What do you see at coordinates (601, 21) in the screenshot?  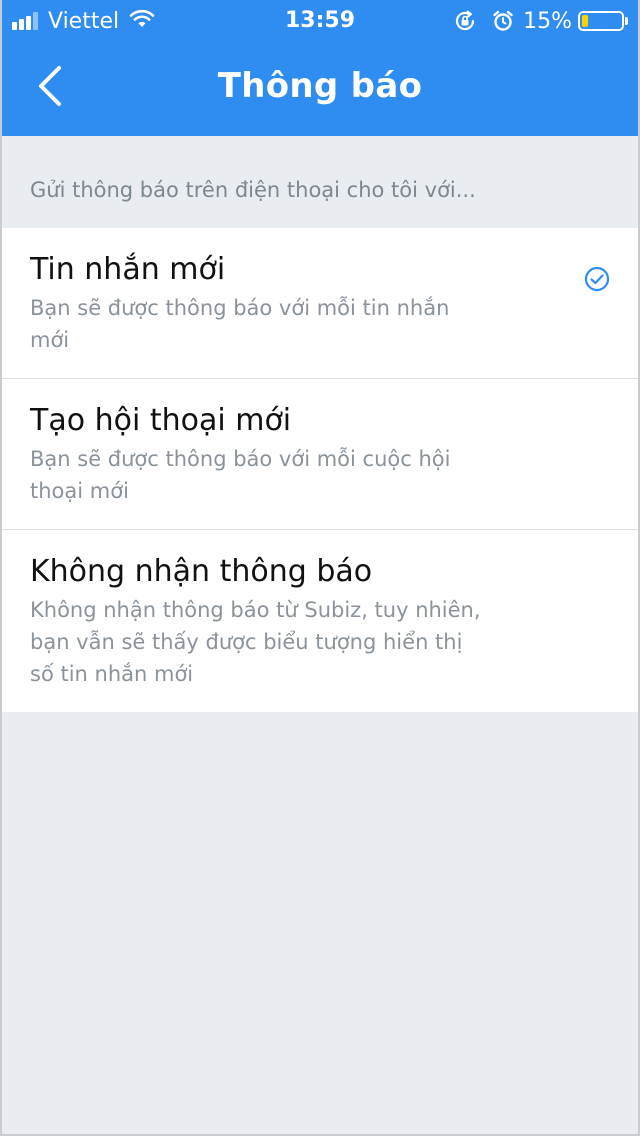 I see `battery-icon` at bounding box center [601, 21].